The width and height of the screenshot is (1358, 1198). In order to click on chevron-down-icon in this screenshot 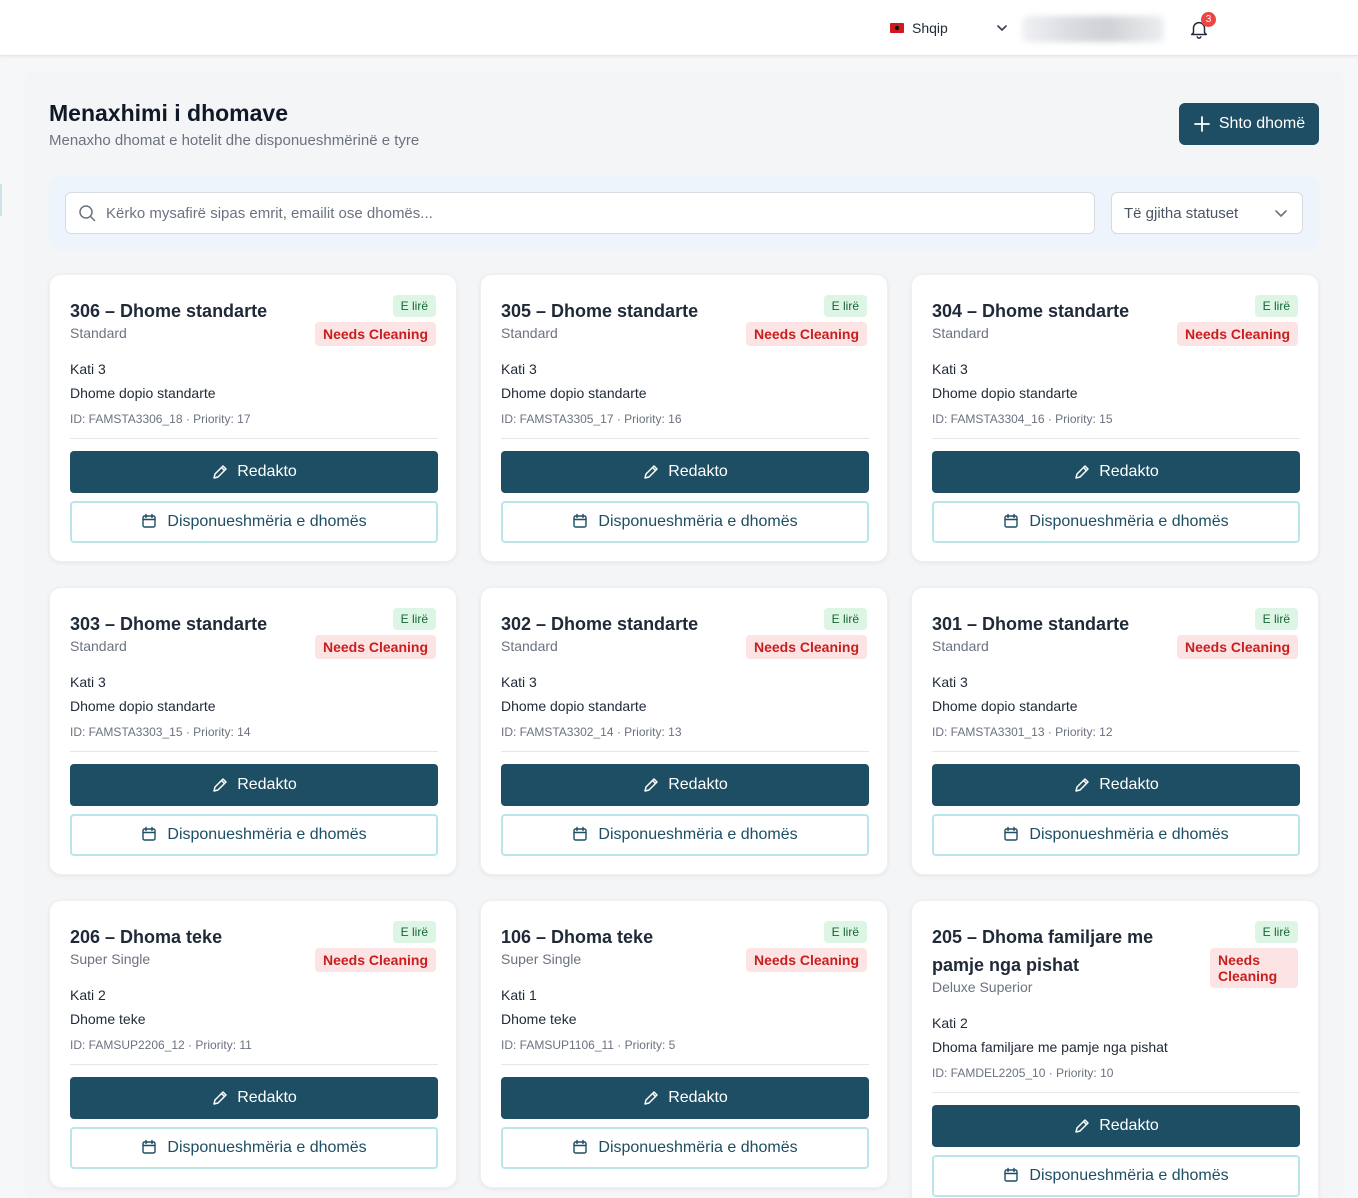, I will do `click(1281, 213)`.